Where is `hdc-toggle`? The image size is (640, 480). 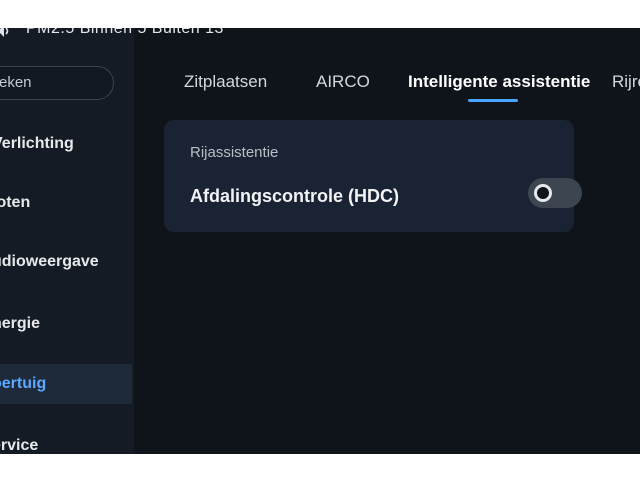 hdc-toggle is located at coordinates (555, 193).